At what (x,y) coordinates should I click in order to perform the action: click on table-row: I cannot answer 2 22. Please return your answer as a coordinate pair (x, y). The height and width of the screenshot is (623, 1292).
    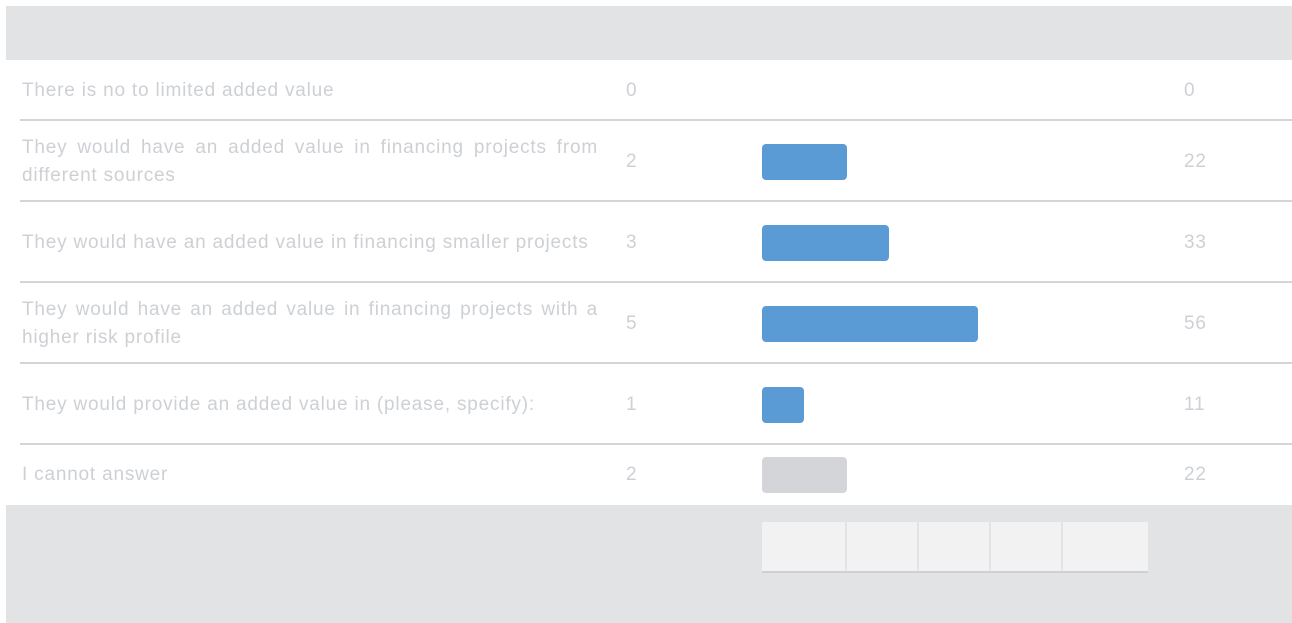
    Looking at the image, I should click on (649, 475).